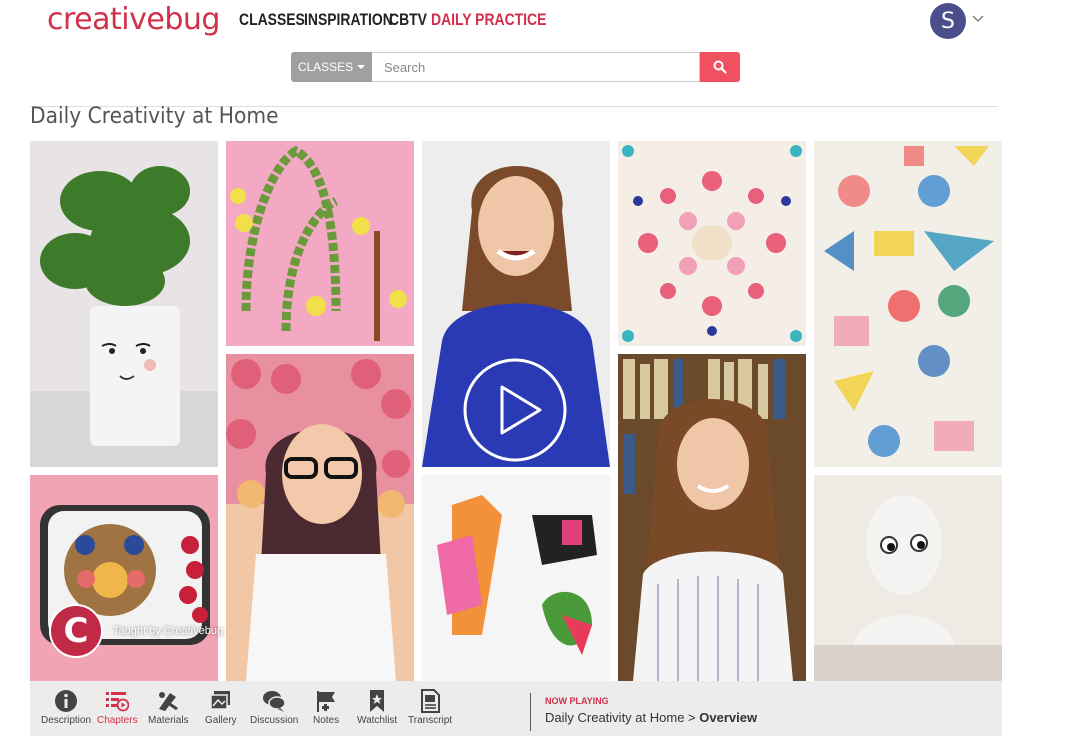  I want to click on info-icon, so click(66, 701).